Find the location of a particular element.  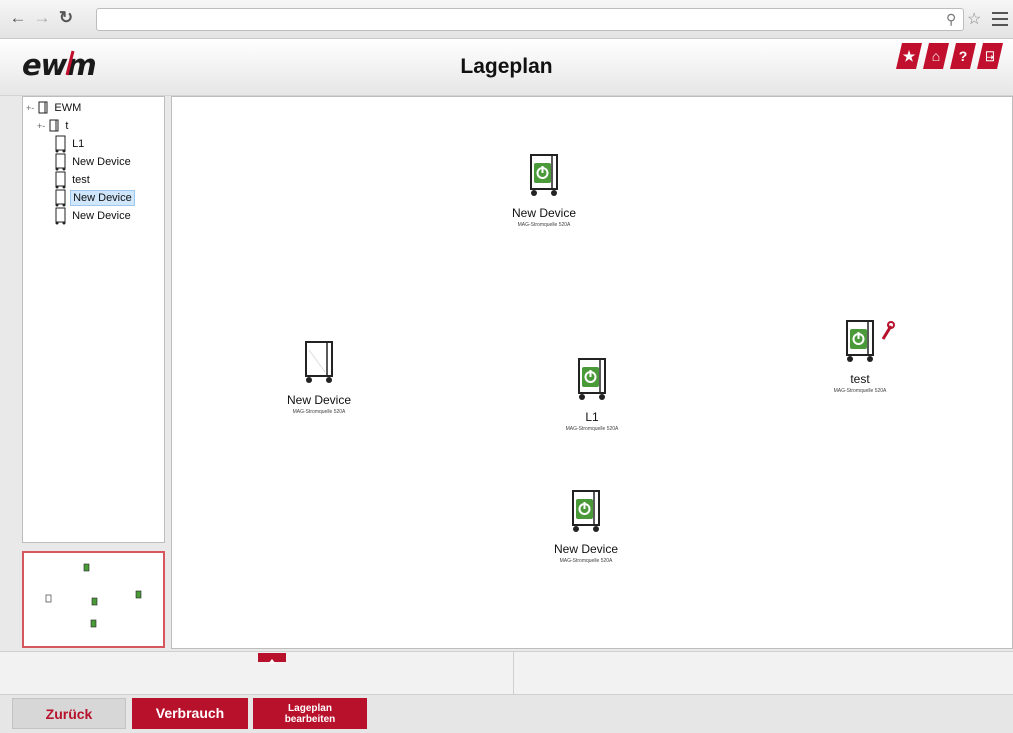

wrench-service-icon is located at coordinates (888, 330).